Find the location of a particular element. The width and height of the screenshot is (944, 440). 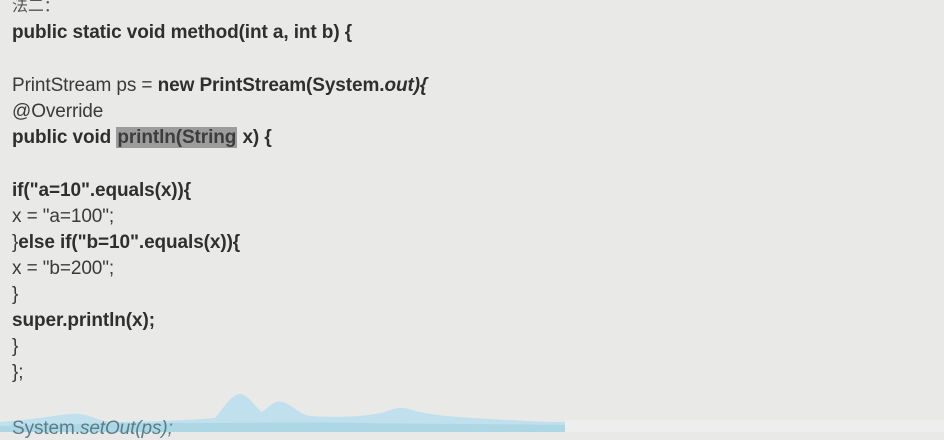

printstream-brace: { is located at coordinates (423, 85).